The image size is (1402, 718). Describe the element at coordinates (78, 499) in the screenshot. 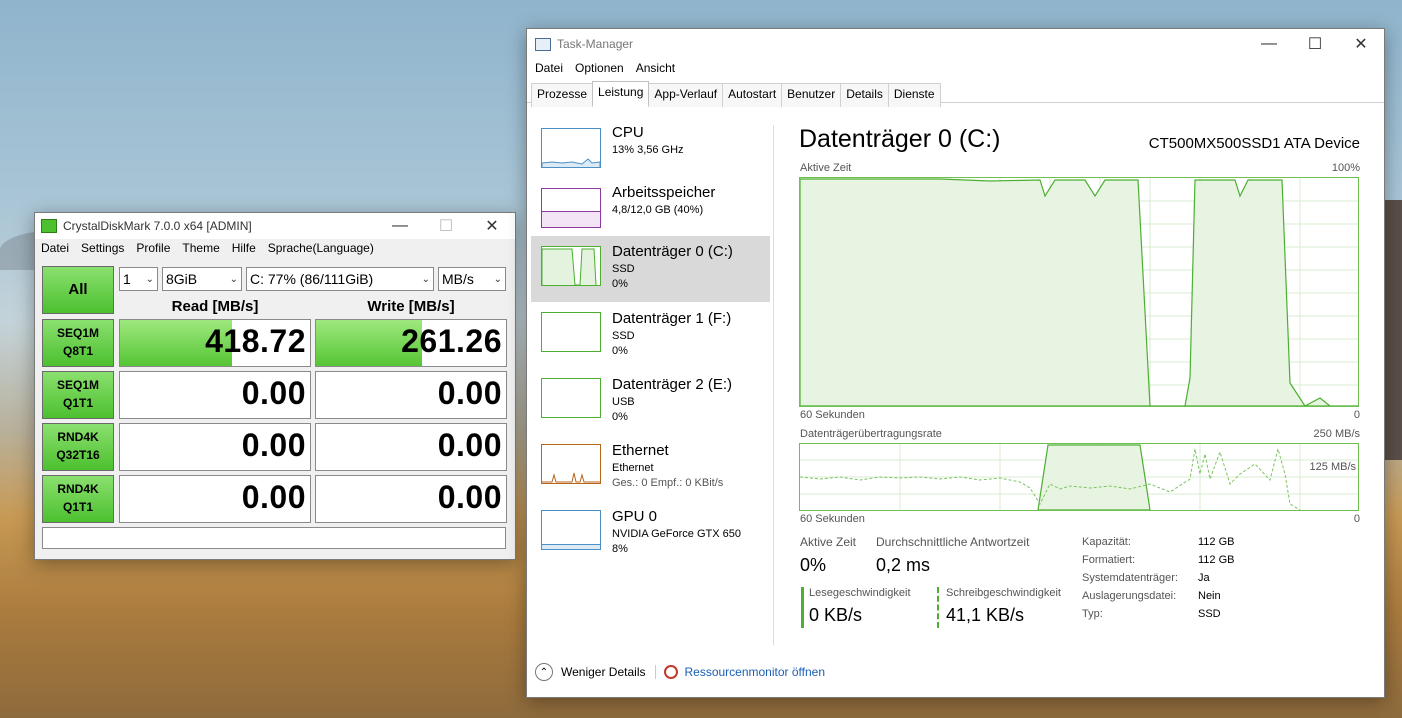

I see `test-button-rnd4k-q1t1: RND4K Q1T1` at that location.